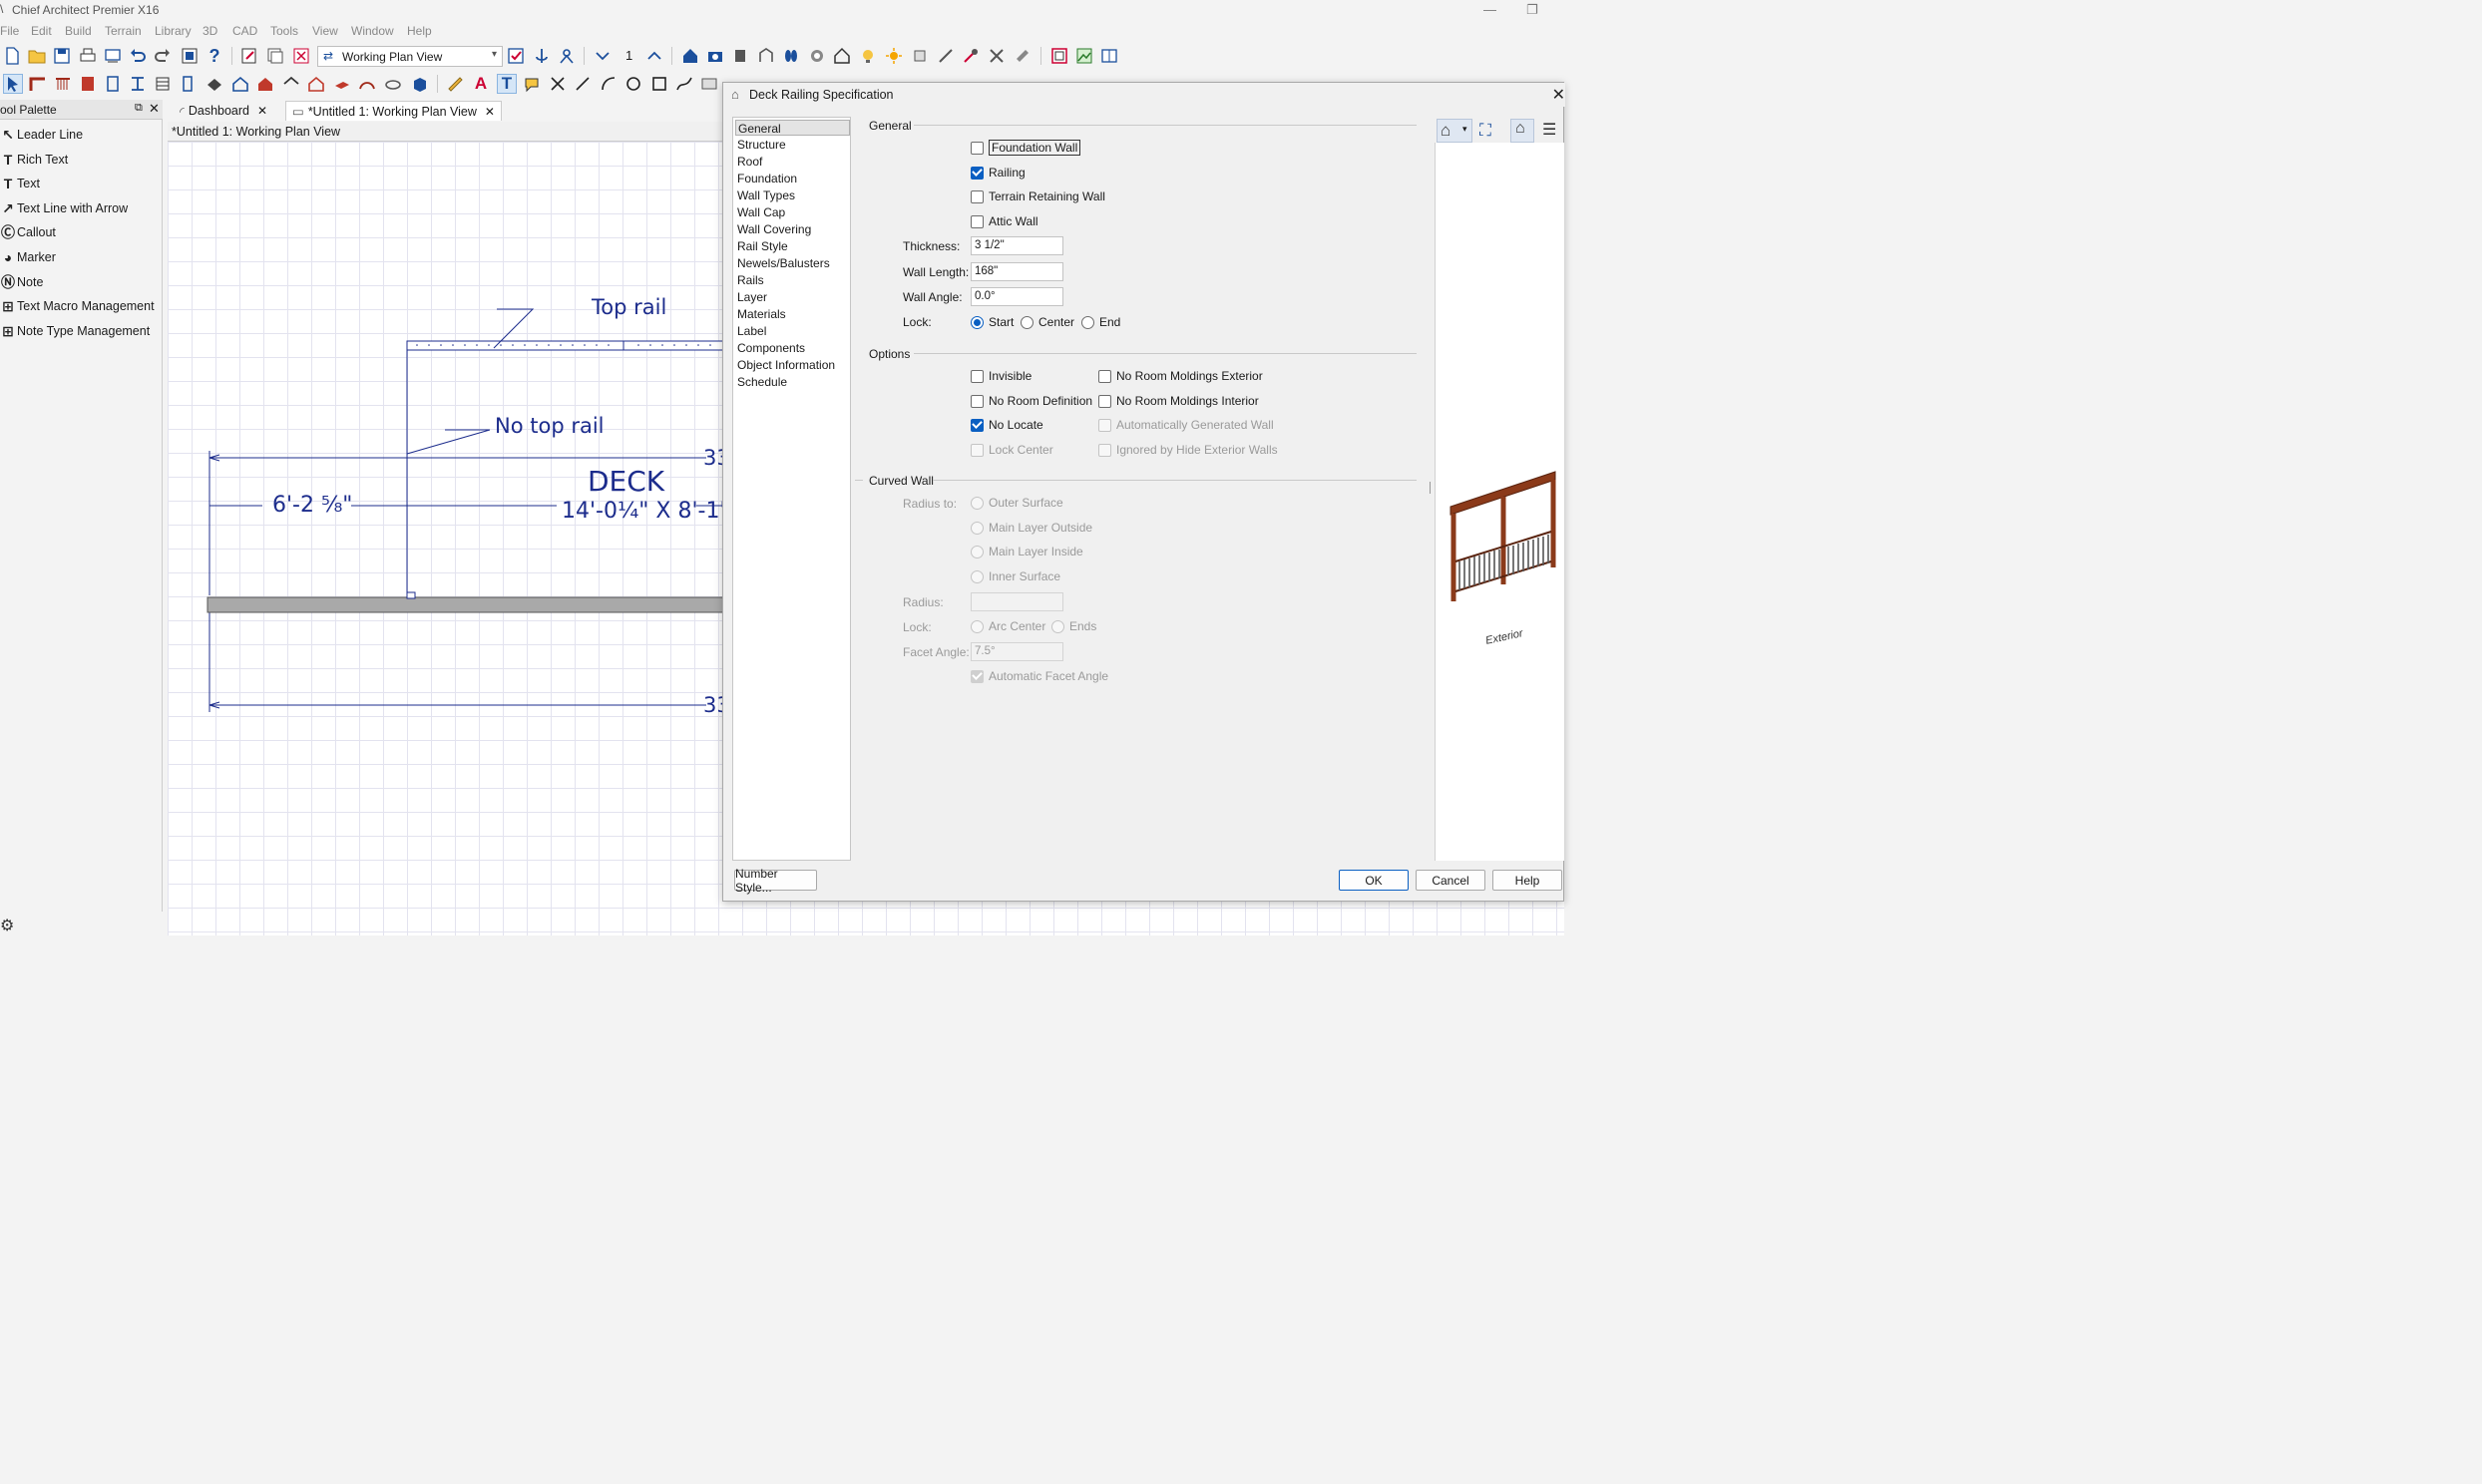 The height and width of the screenshot is (1484, 2482). What do you see at coordinates (507, 84) in the screenshot?
I see `text-tool-icon: T` at bounding box center [507, 84].